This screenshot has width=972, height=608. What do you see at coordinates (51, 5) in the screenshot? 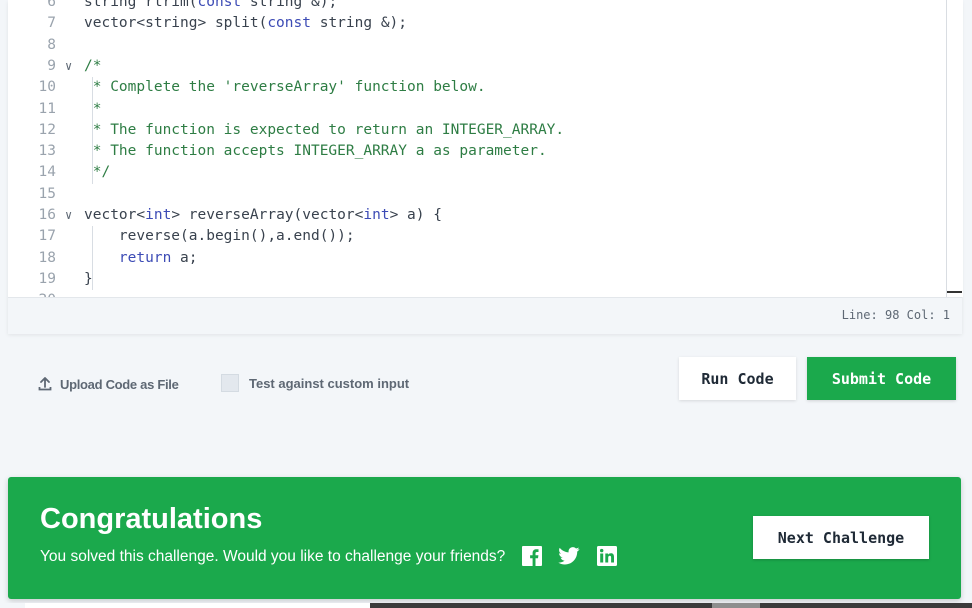
I see `line-number: 6` at bounding box center [51, 5].